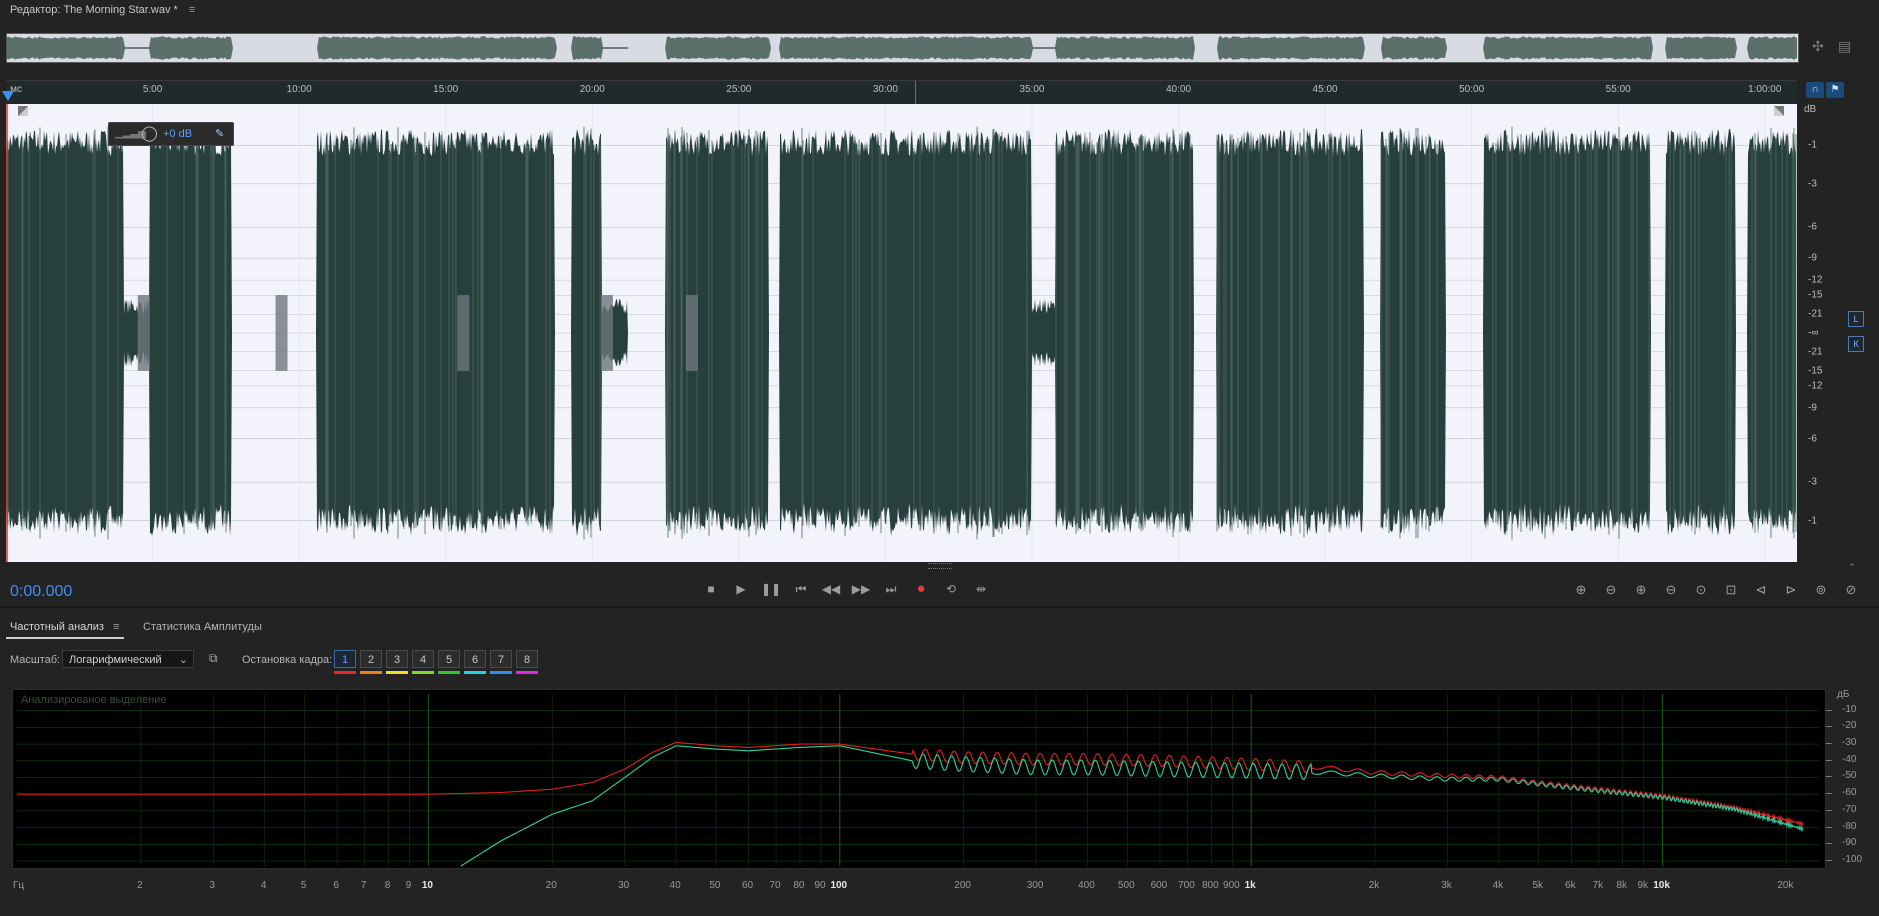 Image resolution: width=1879 pixels, height=916 pixels. I want to click on time-ruler-label: 20:00, so click(592, 89).